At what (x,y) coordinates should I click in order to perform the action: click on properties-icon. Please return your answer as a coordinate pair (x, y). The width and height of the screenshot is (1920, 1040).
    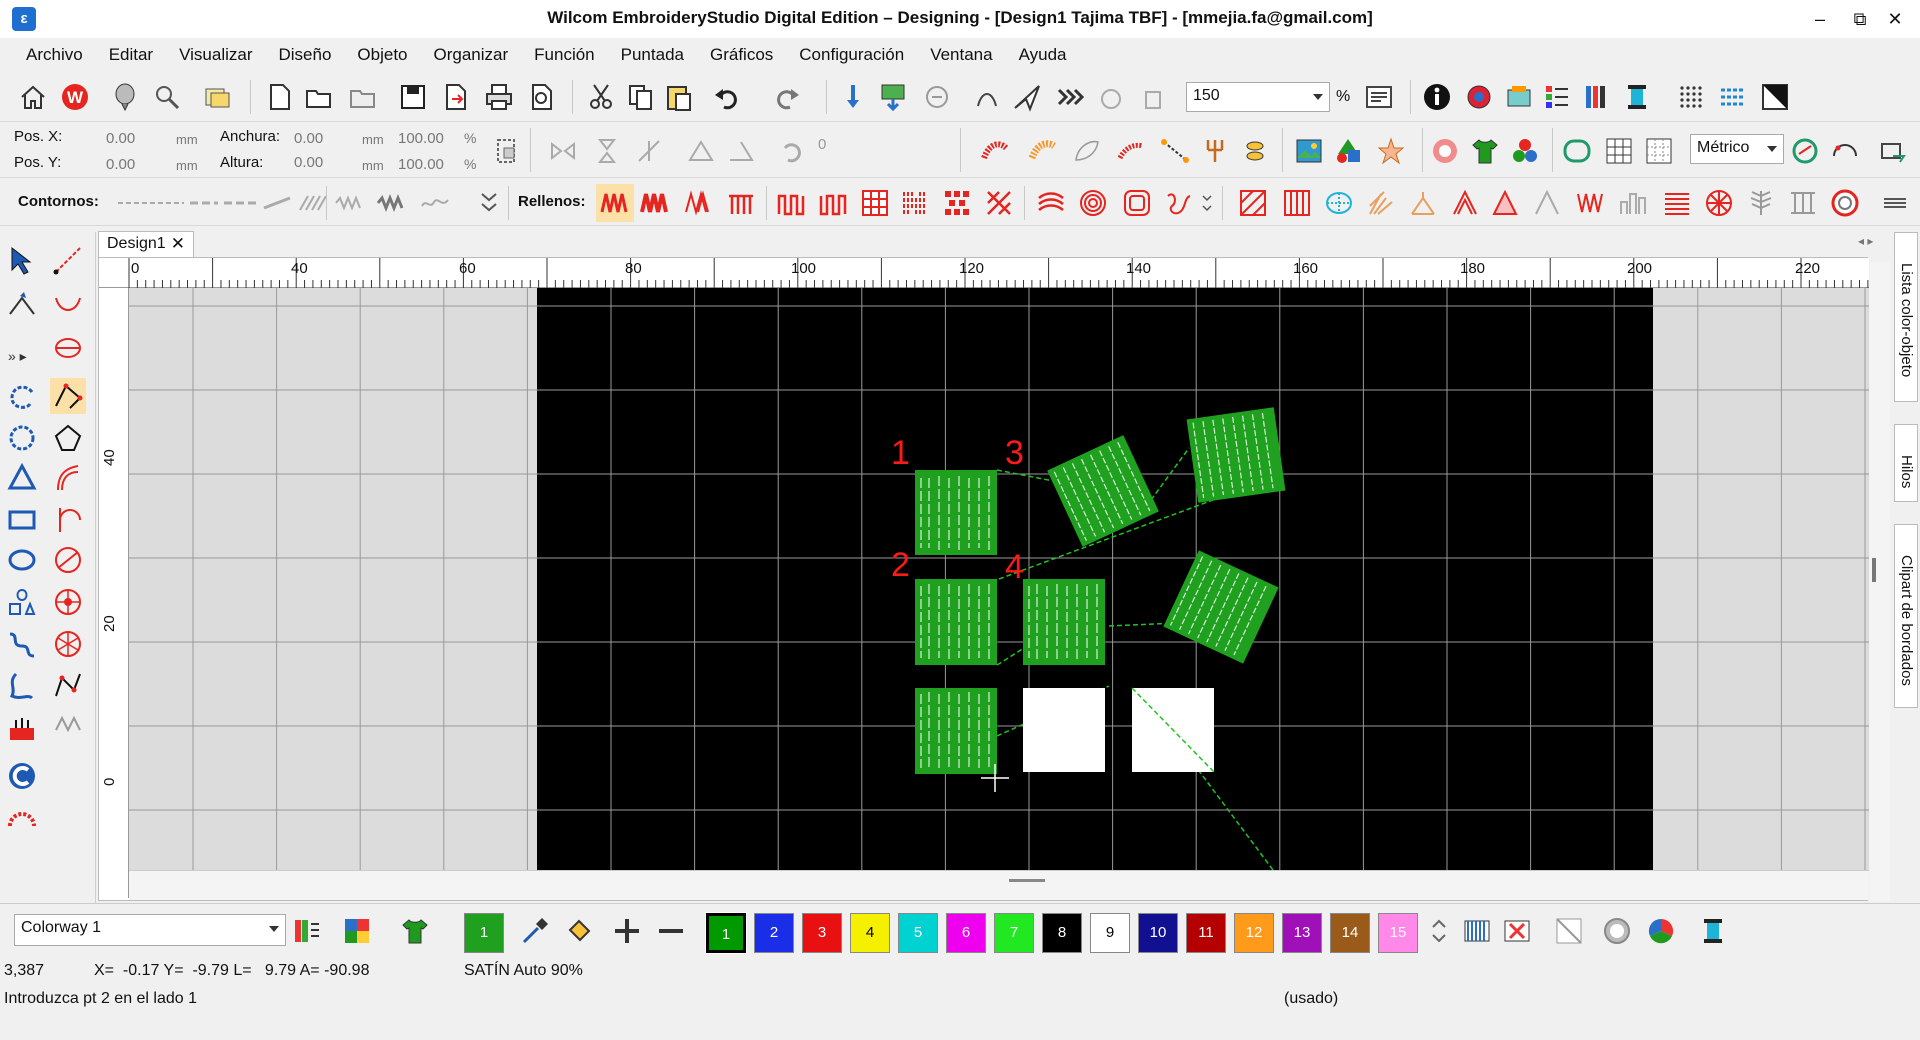
    Looking at the image, I should click on (1379, 97).